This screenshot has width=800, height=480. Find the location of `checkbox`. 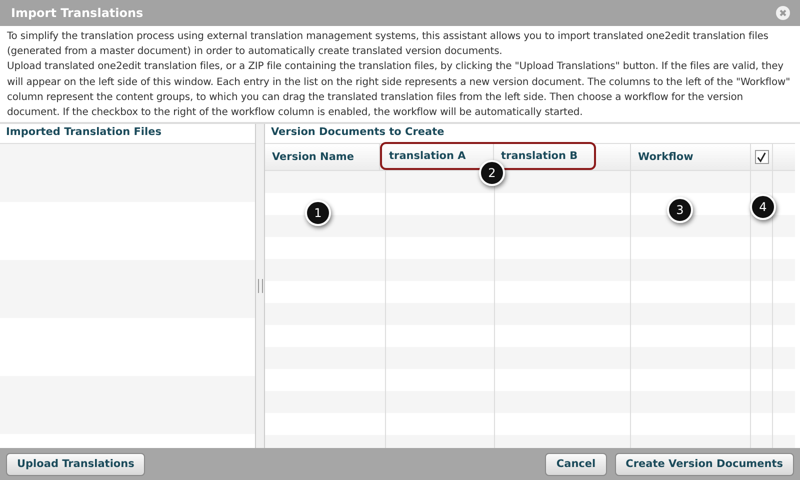

checkbox is located at coordinates (761, 157).